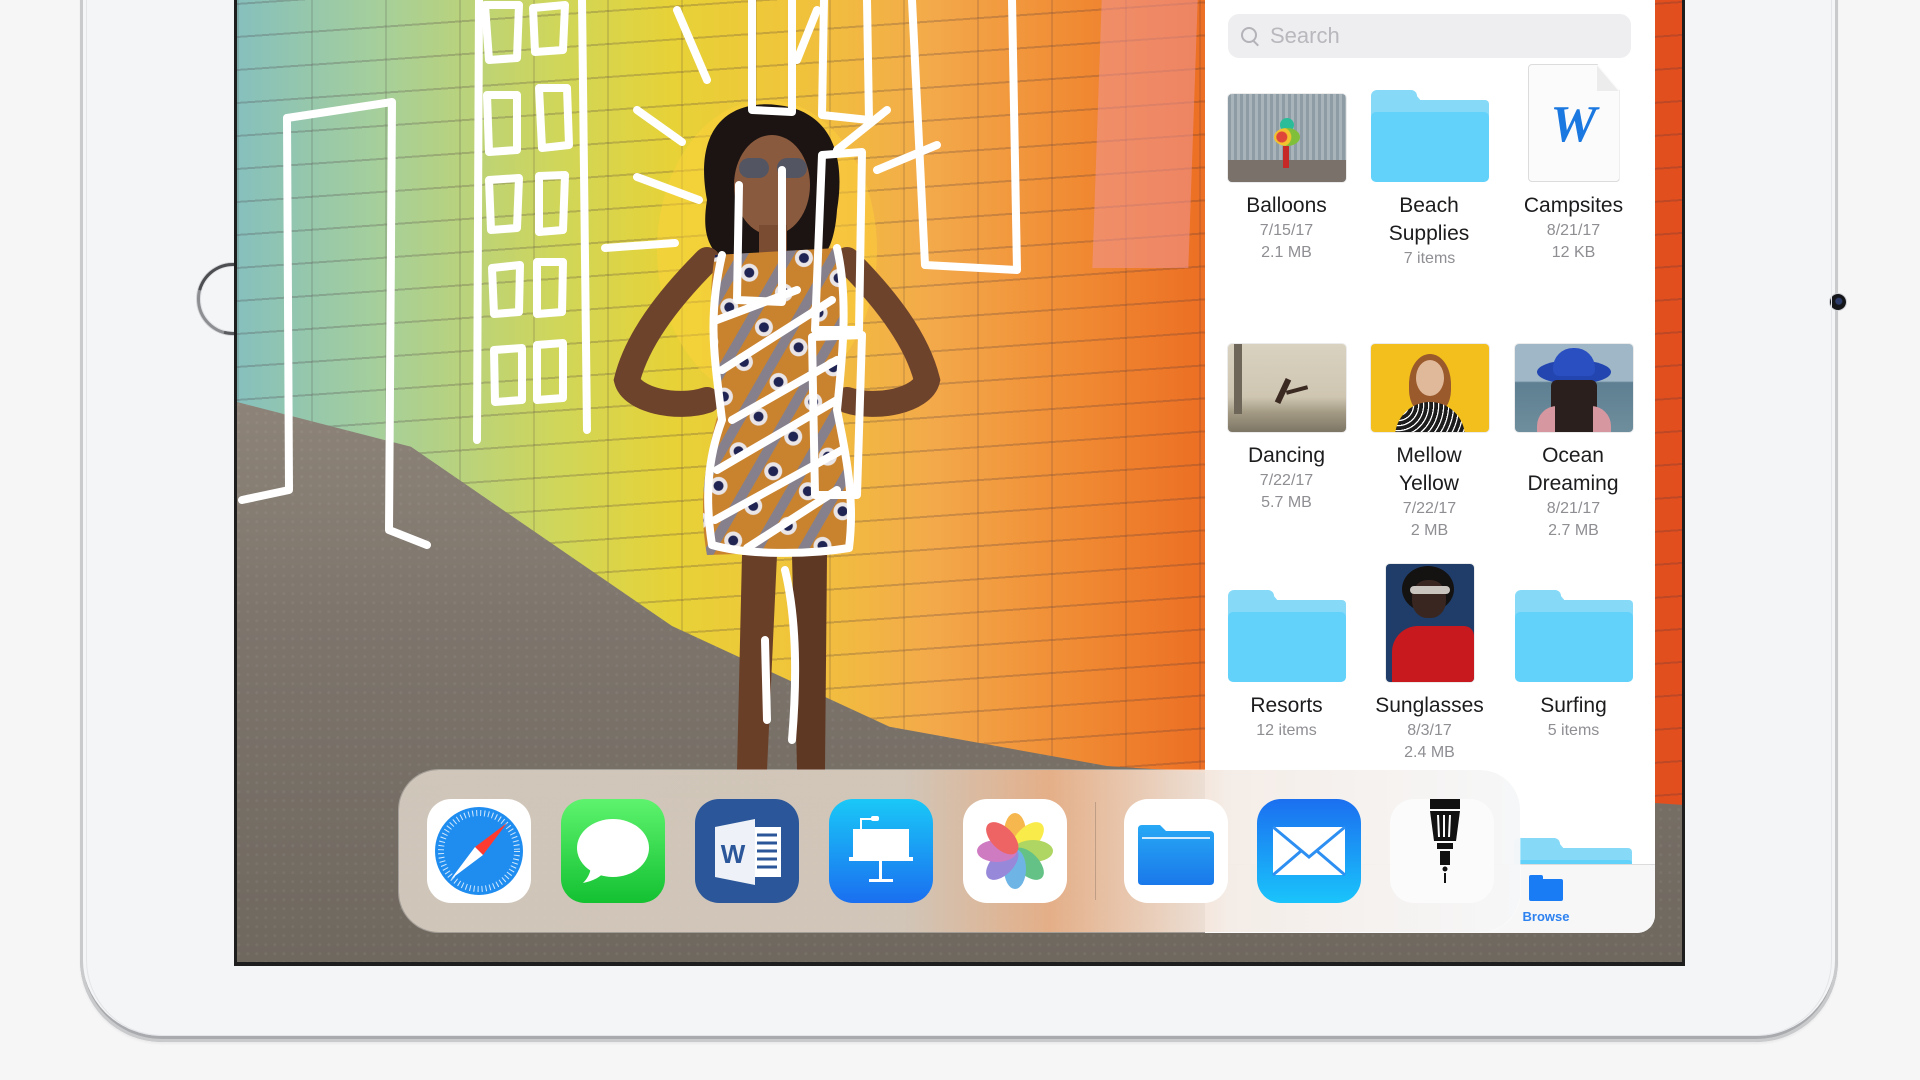 The height and width of the screenshot is (1080, 1920). I want to click on word-document-icon: W, so click(1573, 123).